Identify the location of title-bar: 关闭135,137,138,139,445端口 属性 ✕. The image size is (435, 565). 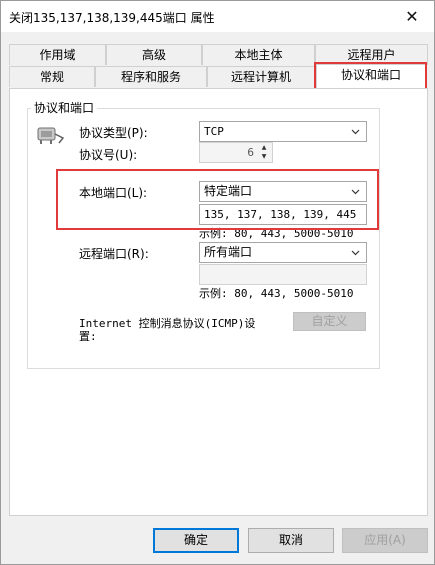
(217, 16).